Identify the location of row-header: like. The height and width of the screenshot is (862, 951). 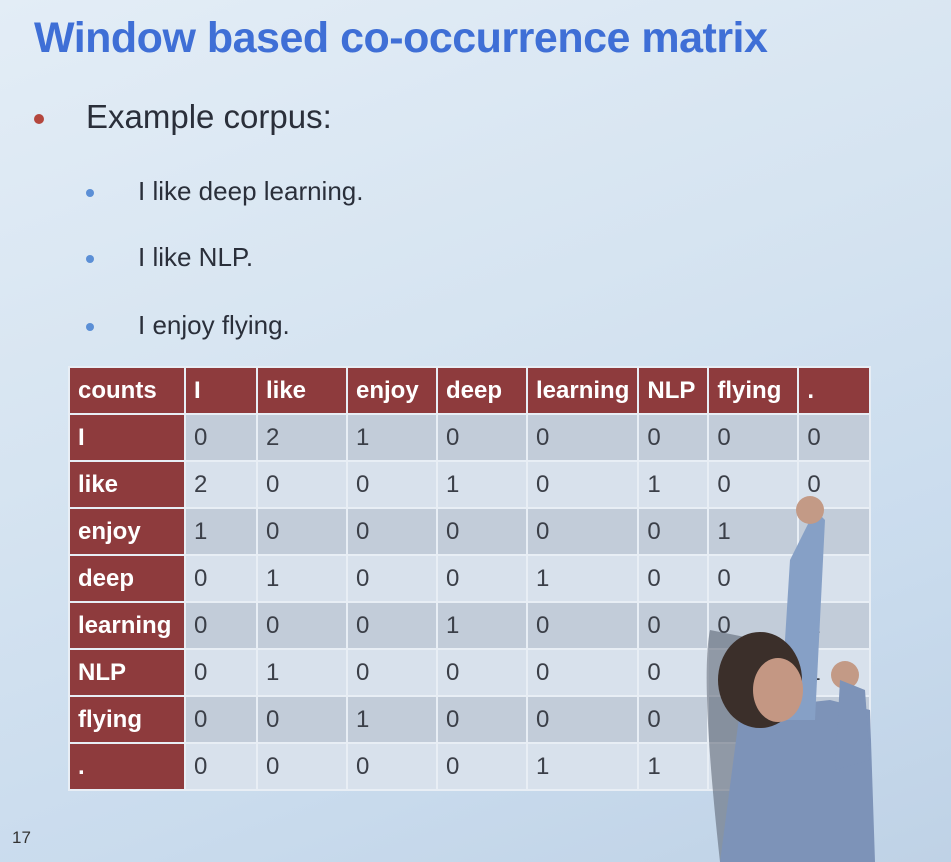
(127, 484).